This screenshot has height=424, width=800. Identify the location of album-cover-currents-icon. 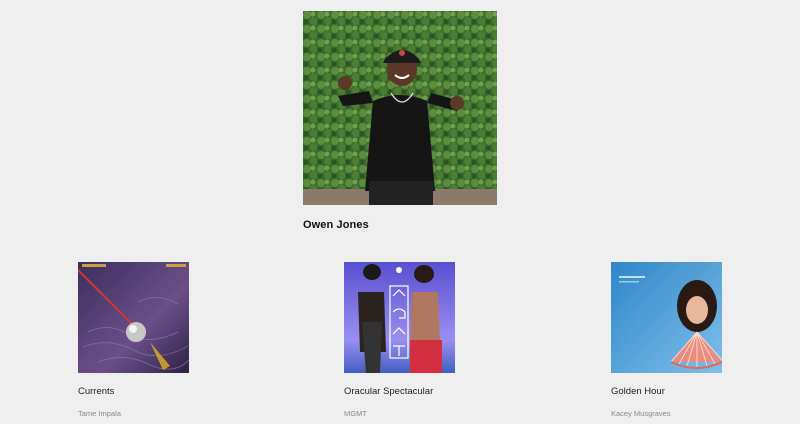
(133, 317).